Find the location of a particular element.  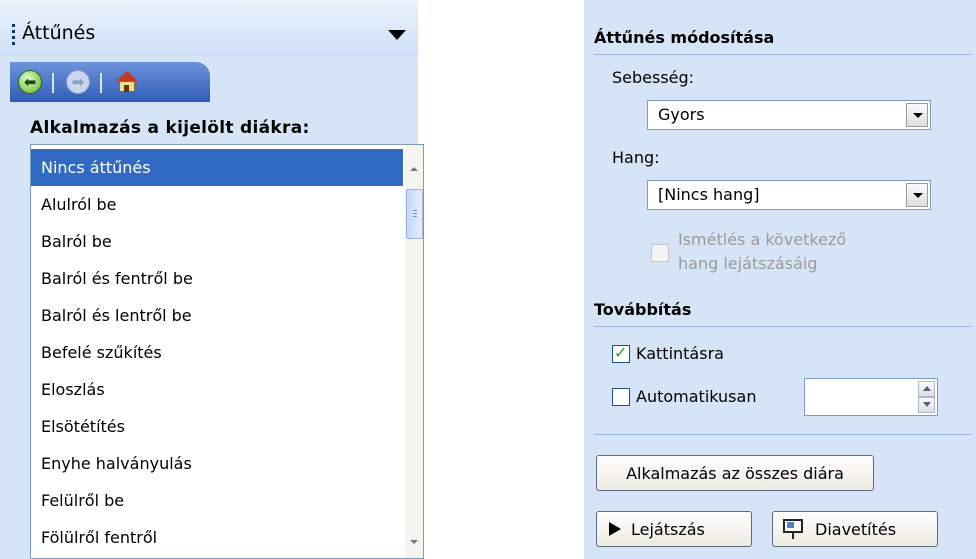

spin-down-button is located at coordinates (926, 405).